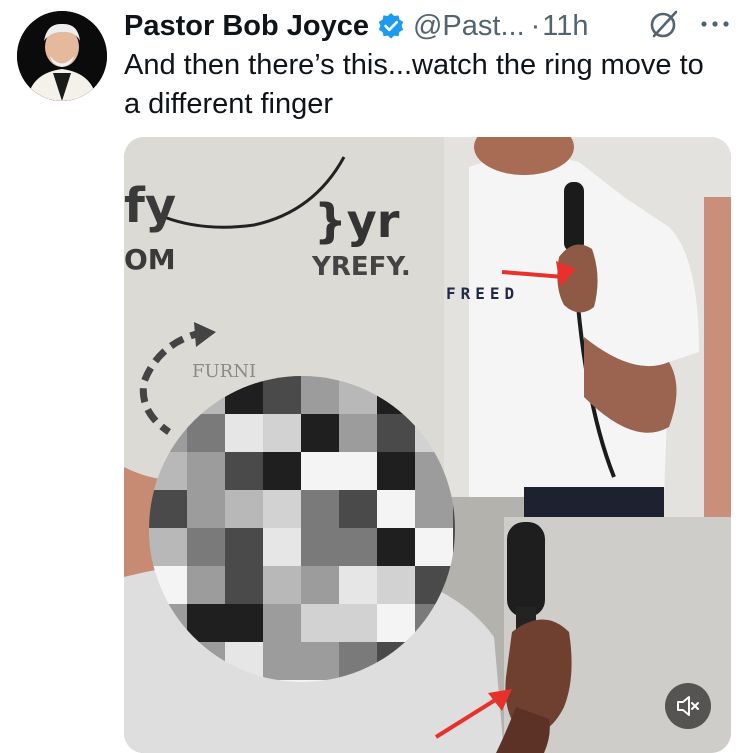 The width and height of the screenshot is (750, 753). Describe the element at coordinates (565, 26) in the screenshot. I see `timestamp: 11h` at that location.